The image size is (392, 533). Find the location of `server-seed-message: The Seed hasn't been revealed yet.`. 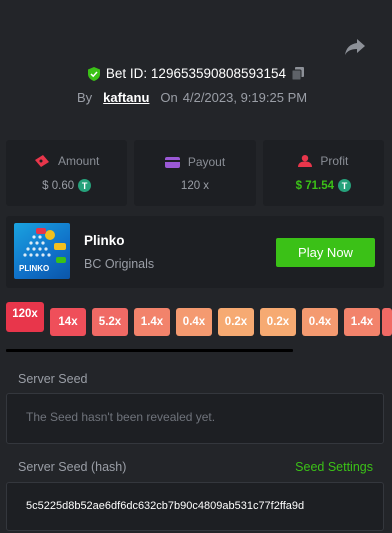

server-seed-message: The Seed hasn't been revealed yet. is located at coordinates (121, 417).